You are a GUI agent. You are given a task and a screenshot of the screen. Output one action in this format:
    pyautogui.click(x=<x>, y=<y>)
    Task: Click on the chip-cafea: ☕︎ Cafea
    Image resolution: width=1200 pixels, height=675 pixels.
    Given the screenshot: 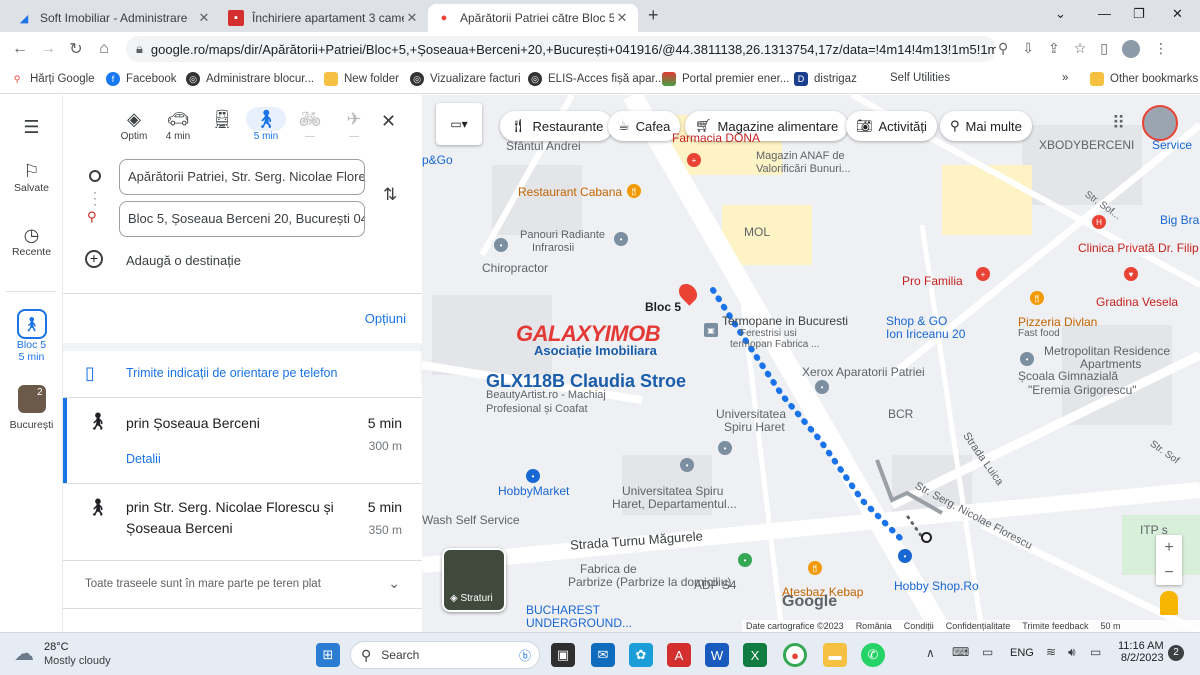 What is the action you would take?
    pyautogui.click(x=644, y=126)
    